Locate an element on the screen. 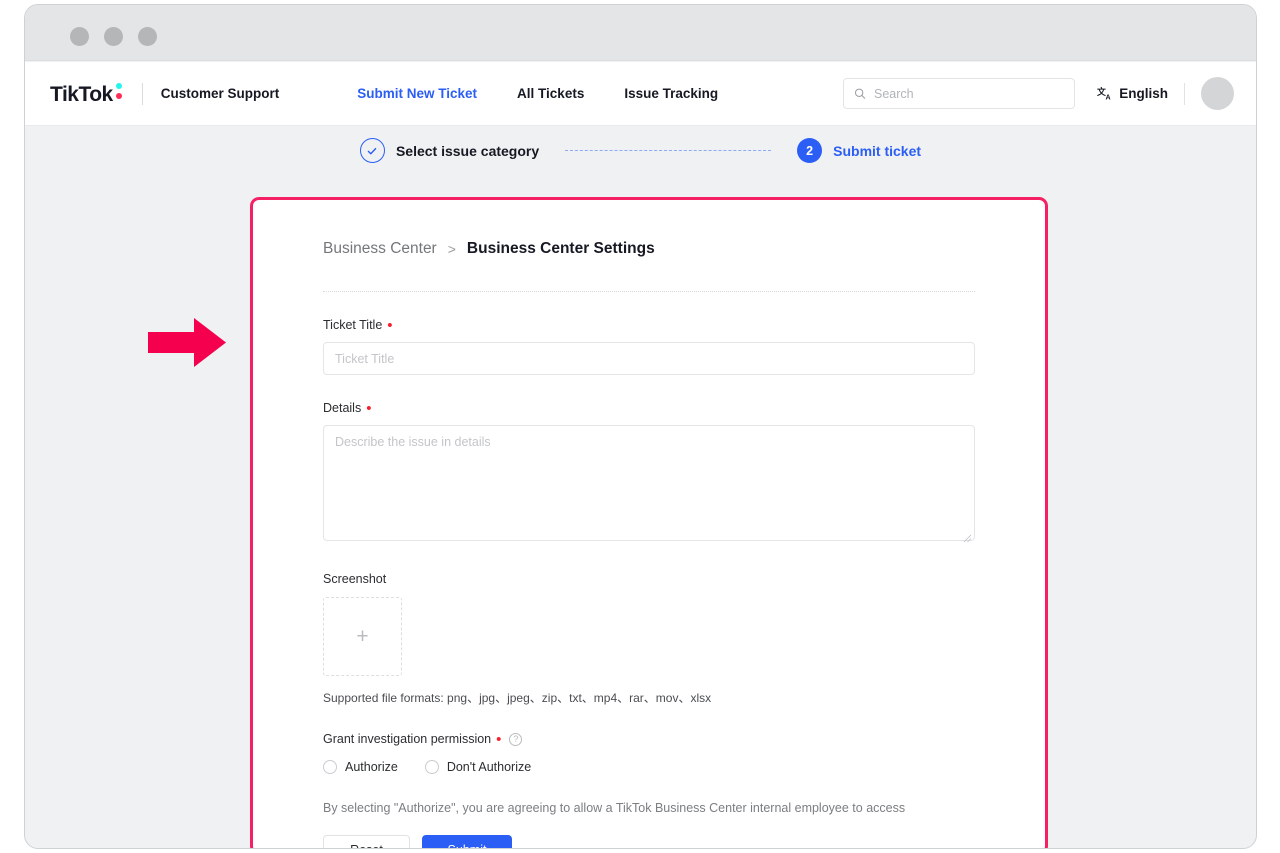 The image size is (1280, 853). ticket-title-required-mark: • is located at coordinates (390, 326).